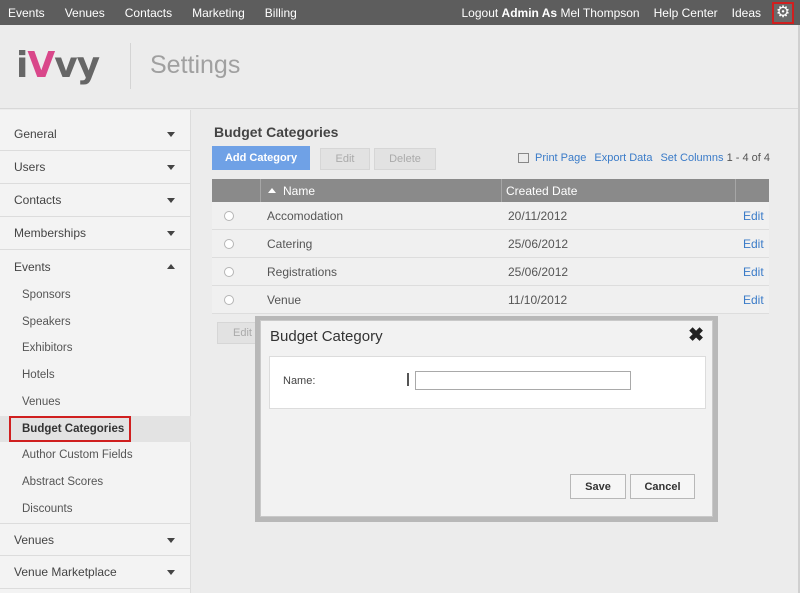 Image resolution: width=800 pixels, height=593 pixels. I want to click on pager-count: 1 - 4 of 4, so click(748, 158).